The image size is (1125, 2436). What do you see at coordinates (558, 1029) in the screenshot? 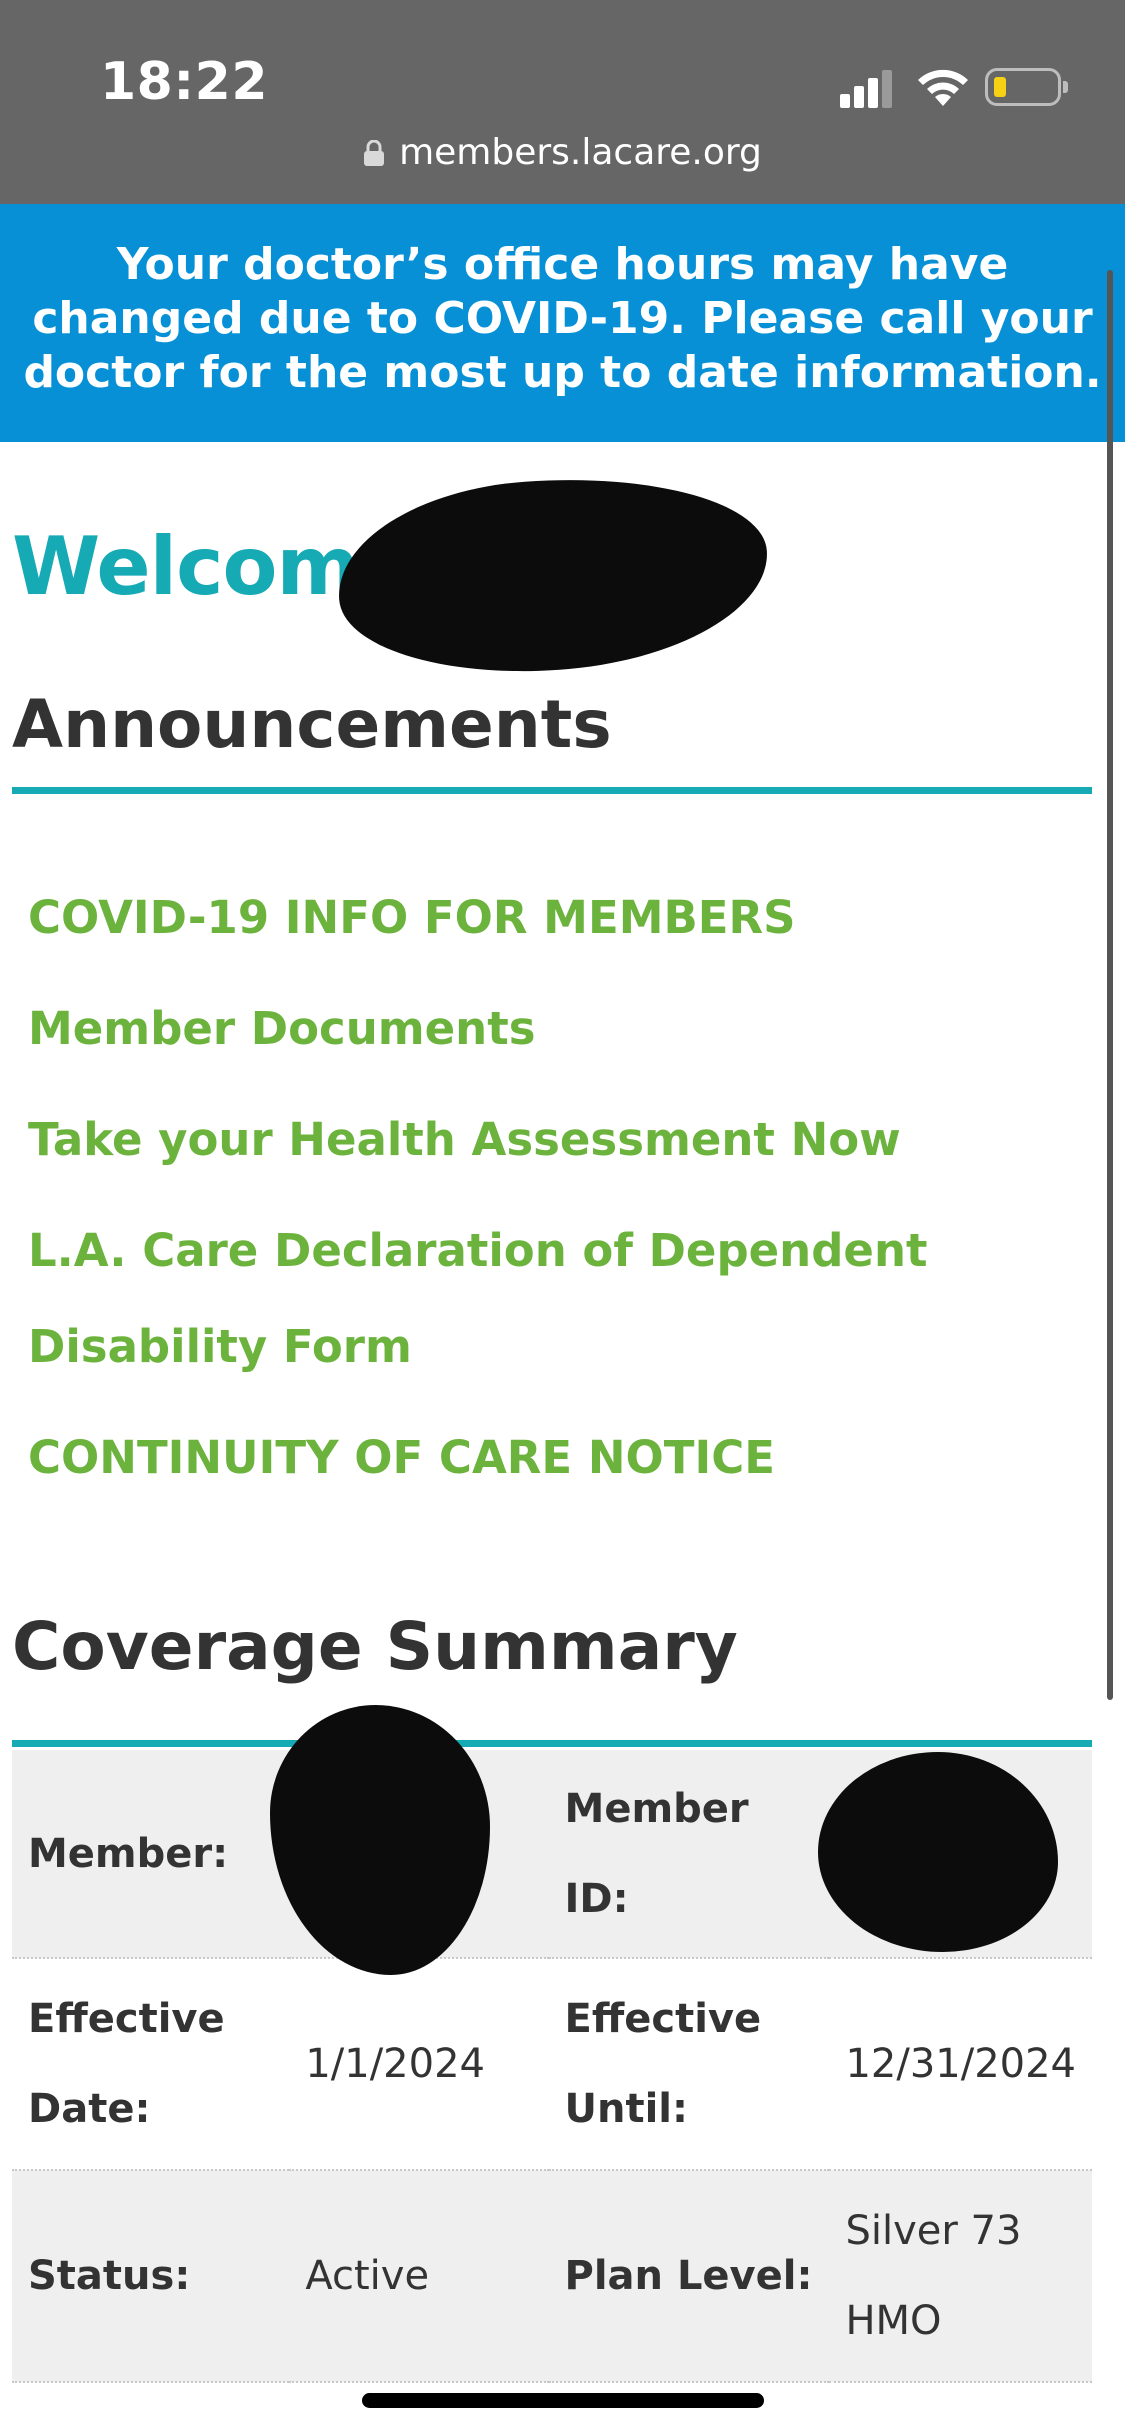
I see `announcement-link-member-documents: Member Documents` at bounding box center [558, 1029].